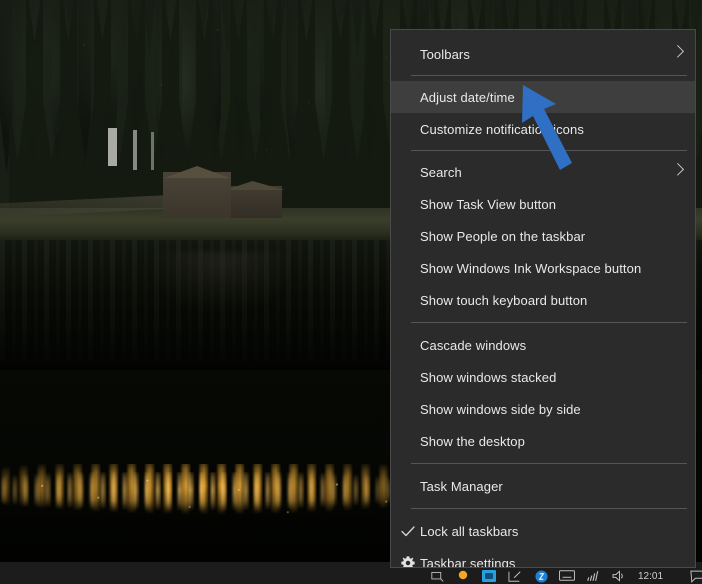 This screenshot has height=584, width=702. What do you see at coordinates (543, 345) in the screenshot?
I see `menu-item-cascade-windows: Cascade windows` at bounding box center [543, 345].